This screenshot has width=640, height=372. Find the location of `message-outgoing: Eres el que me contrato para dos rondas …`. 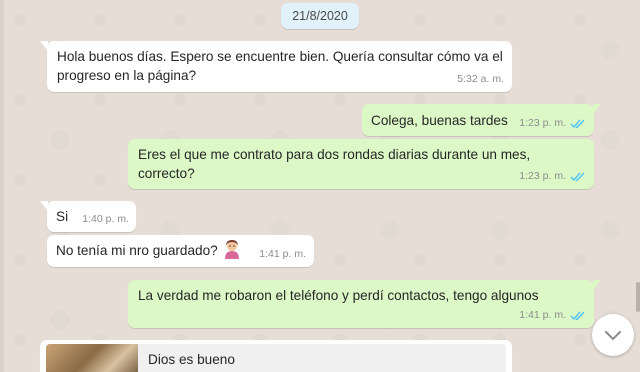

message-outgoing: Eres el que me contrato para dos rondas … is located at coordinates (361, 164).